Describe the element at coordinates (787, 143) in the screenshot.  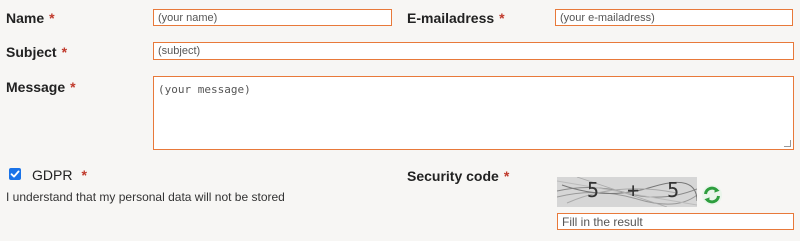
I see `resize-handle` at that location.